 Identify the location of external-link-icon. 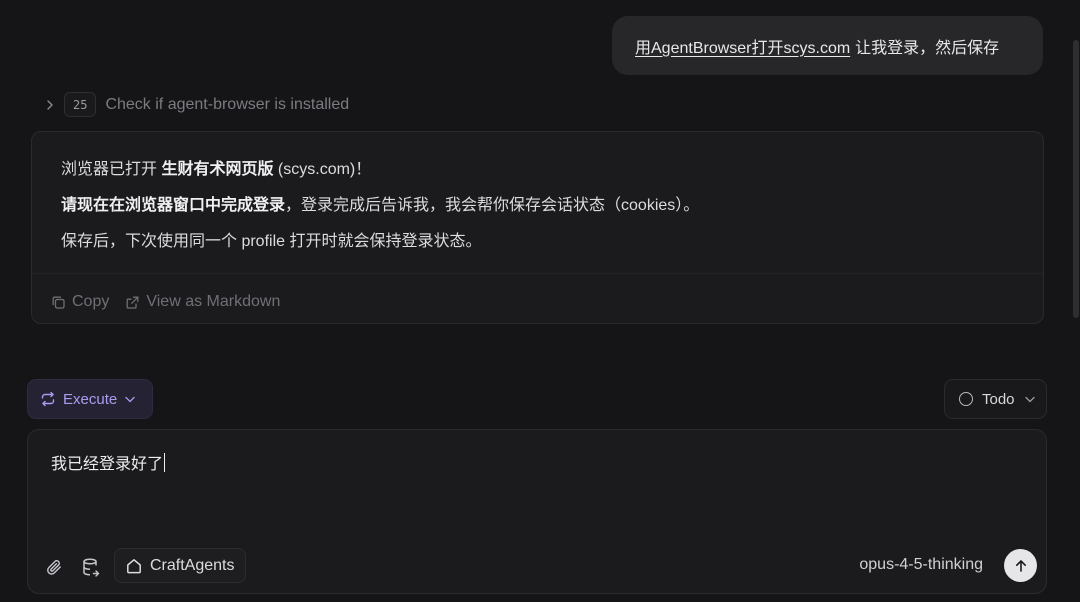
(132, 302).